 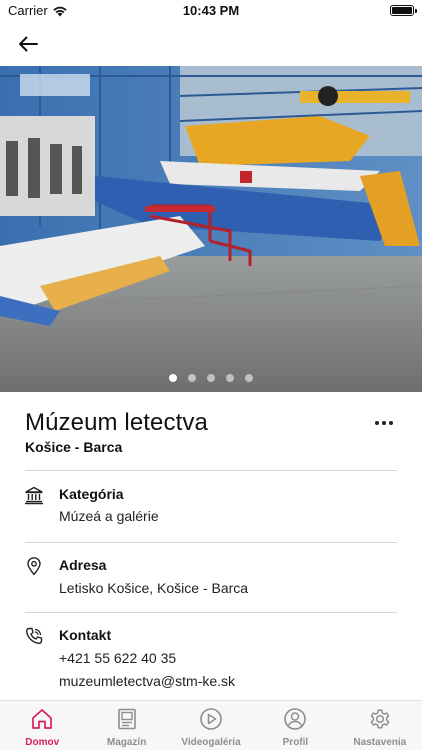 I want to click on contact-phone: +421 55 622 40 35, so click(x=117, y=658).